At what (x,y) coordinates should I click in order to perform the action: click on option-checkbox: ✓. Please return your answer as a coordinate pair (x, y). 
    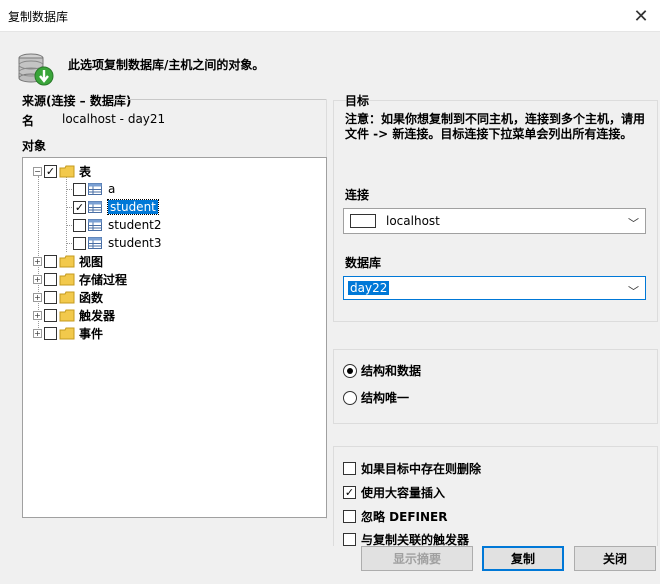
    Looking at the image, I should click on (349, 492).